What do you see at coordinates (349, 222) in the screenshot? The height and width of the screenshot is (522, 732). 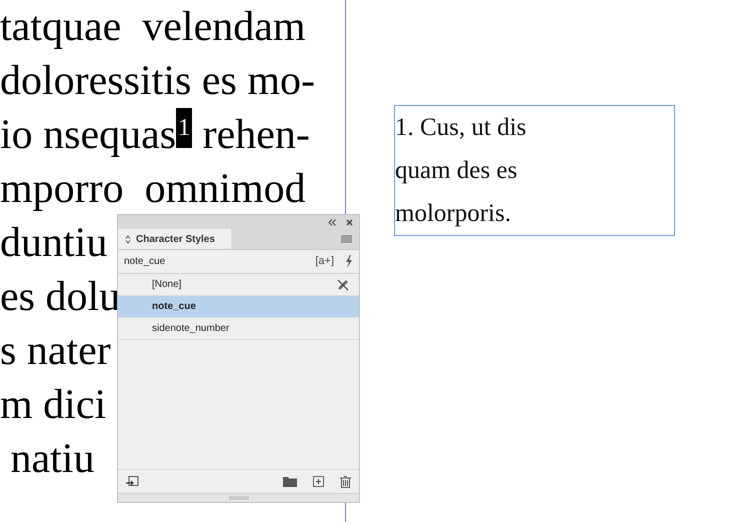 I see `close-icon` at bounding box center [349, 222].